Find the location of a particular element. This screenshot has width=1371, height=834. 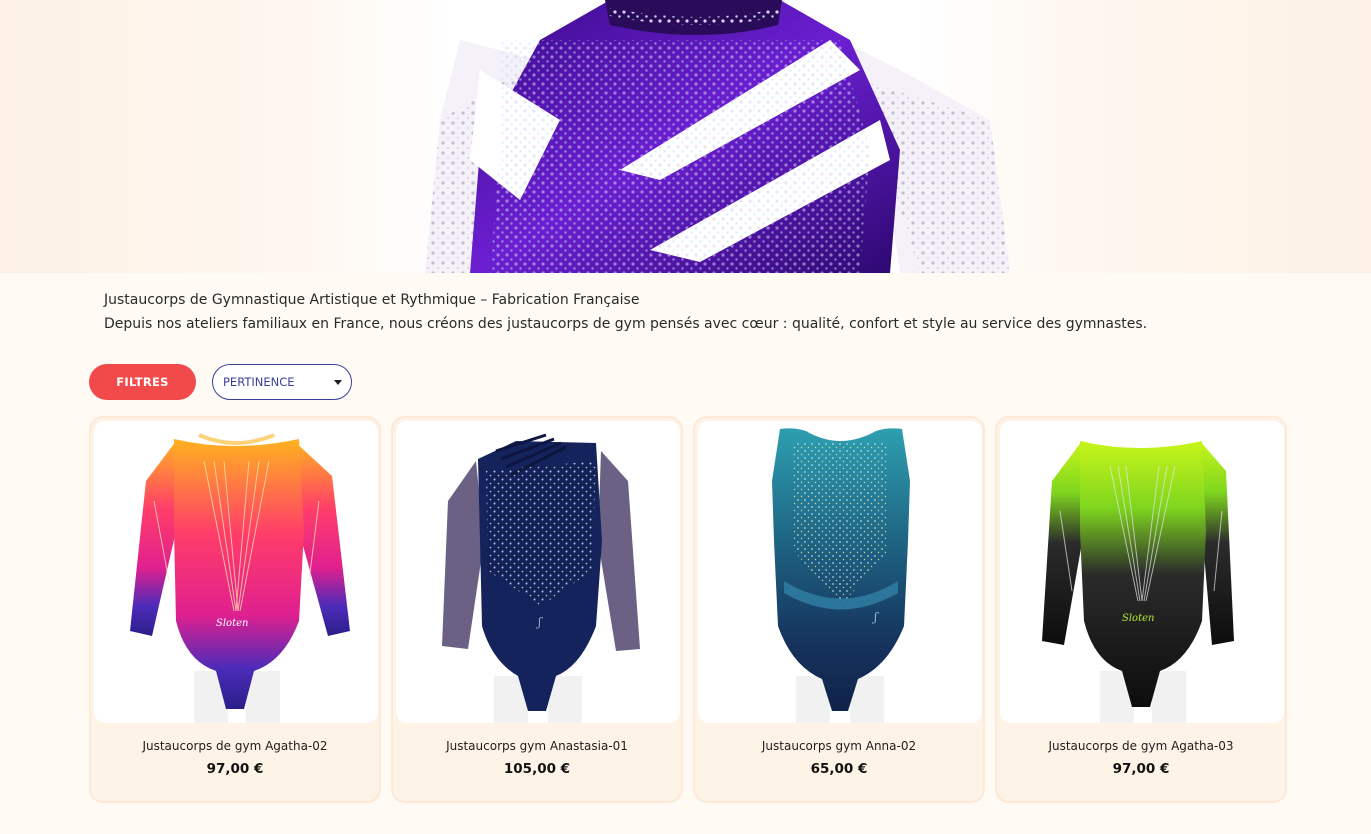

filters-button: FILTRES is located at coordinates (142, 382).